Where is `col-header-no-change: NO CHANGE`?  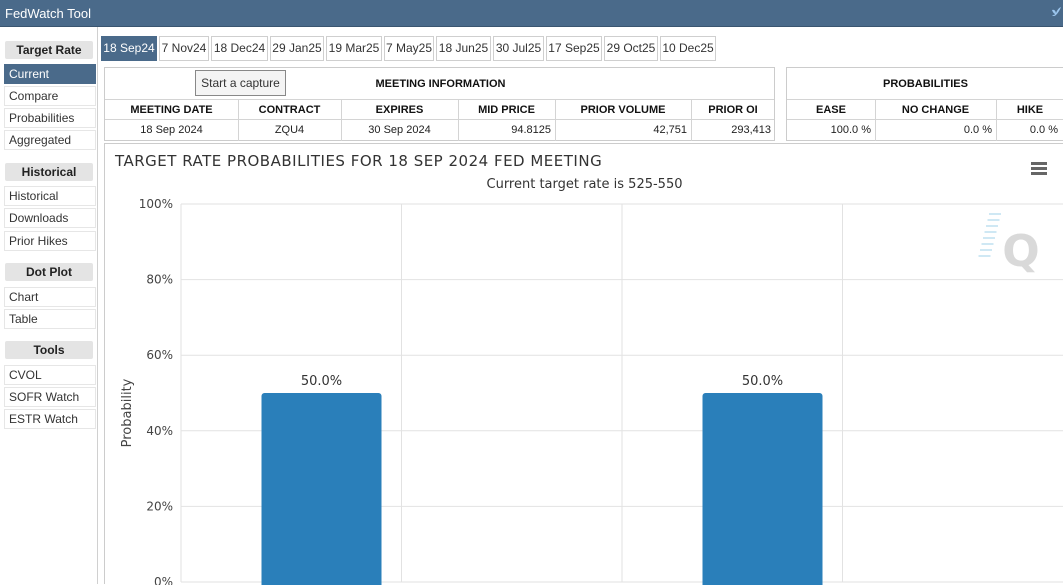
col-header-no-change: NO CHANGE is located at coordinates (935, 110).